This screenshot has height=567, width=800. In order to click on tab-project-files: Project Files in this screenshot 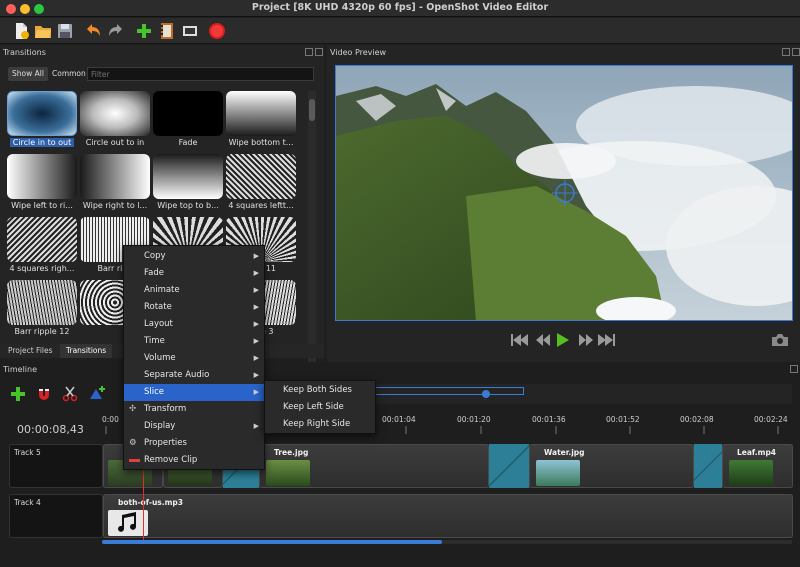, I will do `click(30, 351)`.